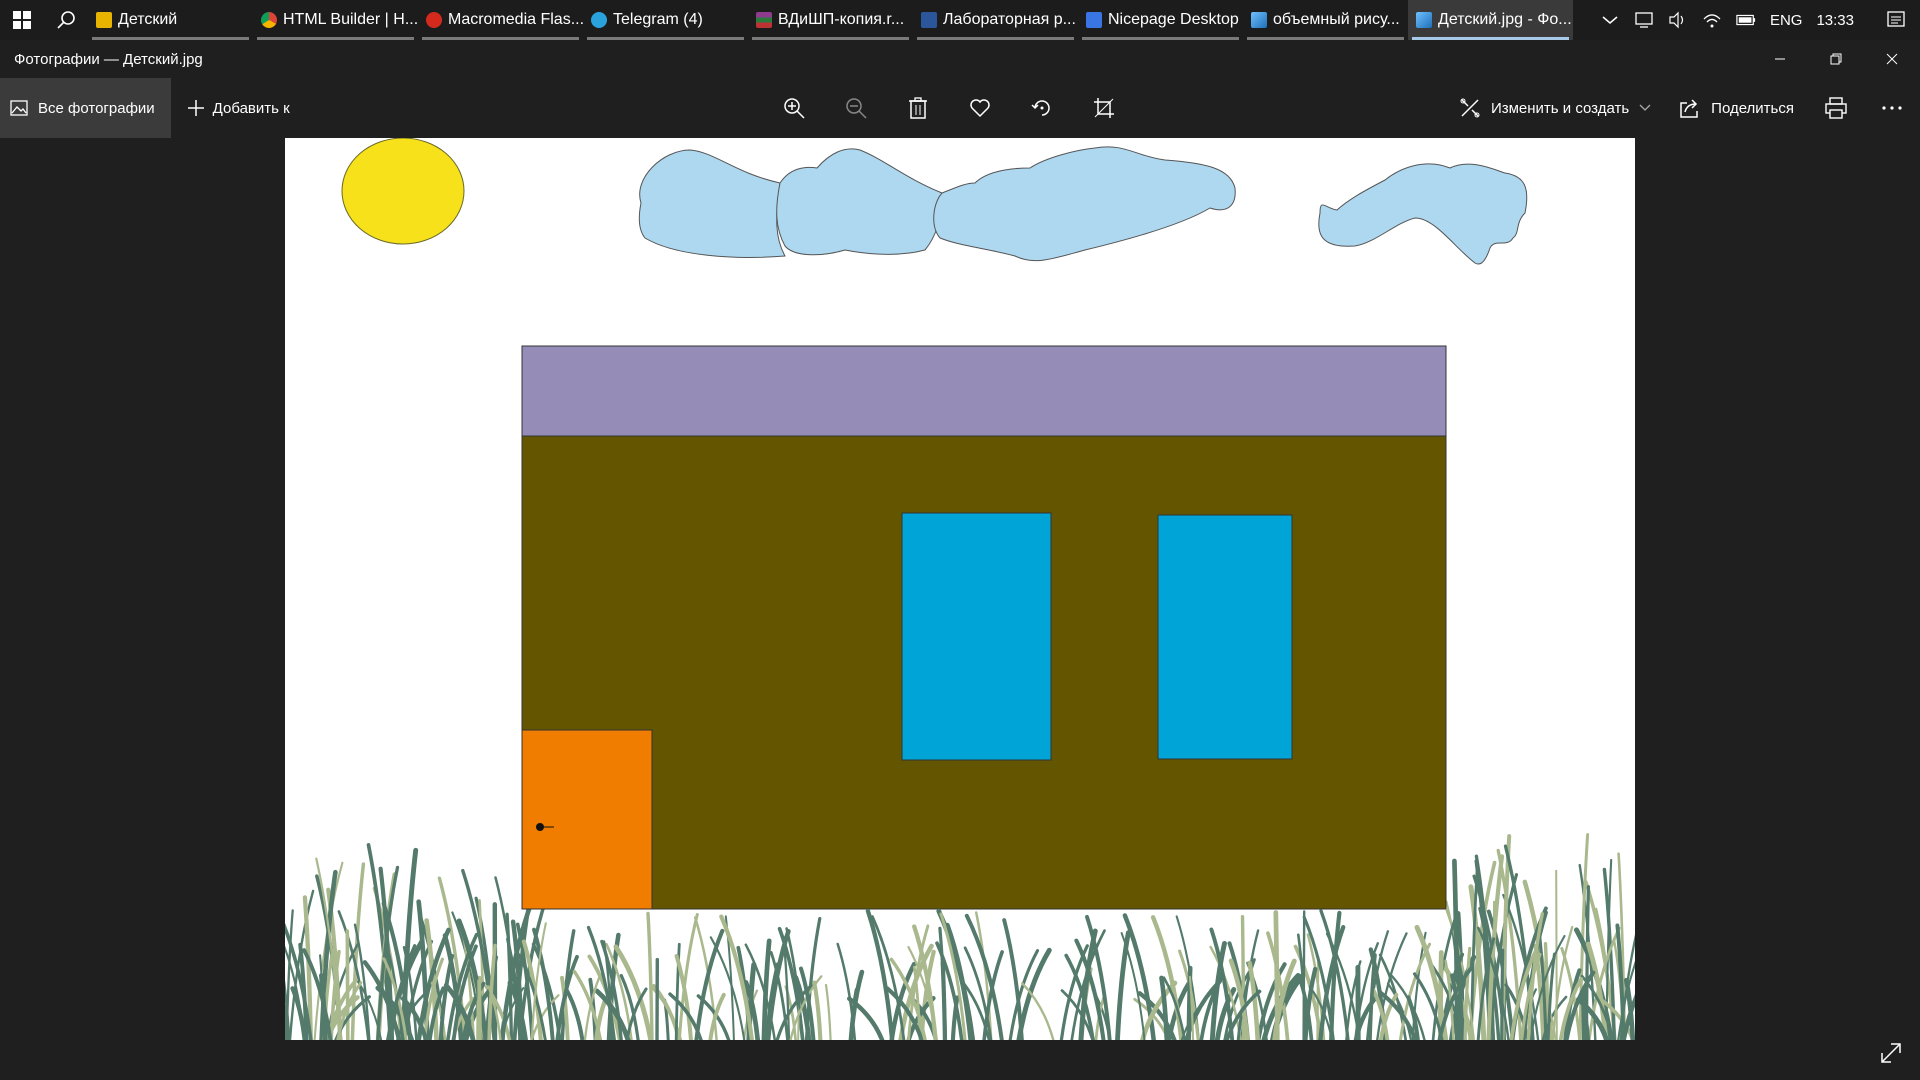  I want to click on add-to-label: Добавить к, so click(251, 108).